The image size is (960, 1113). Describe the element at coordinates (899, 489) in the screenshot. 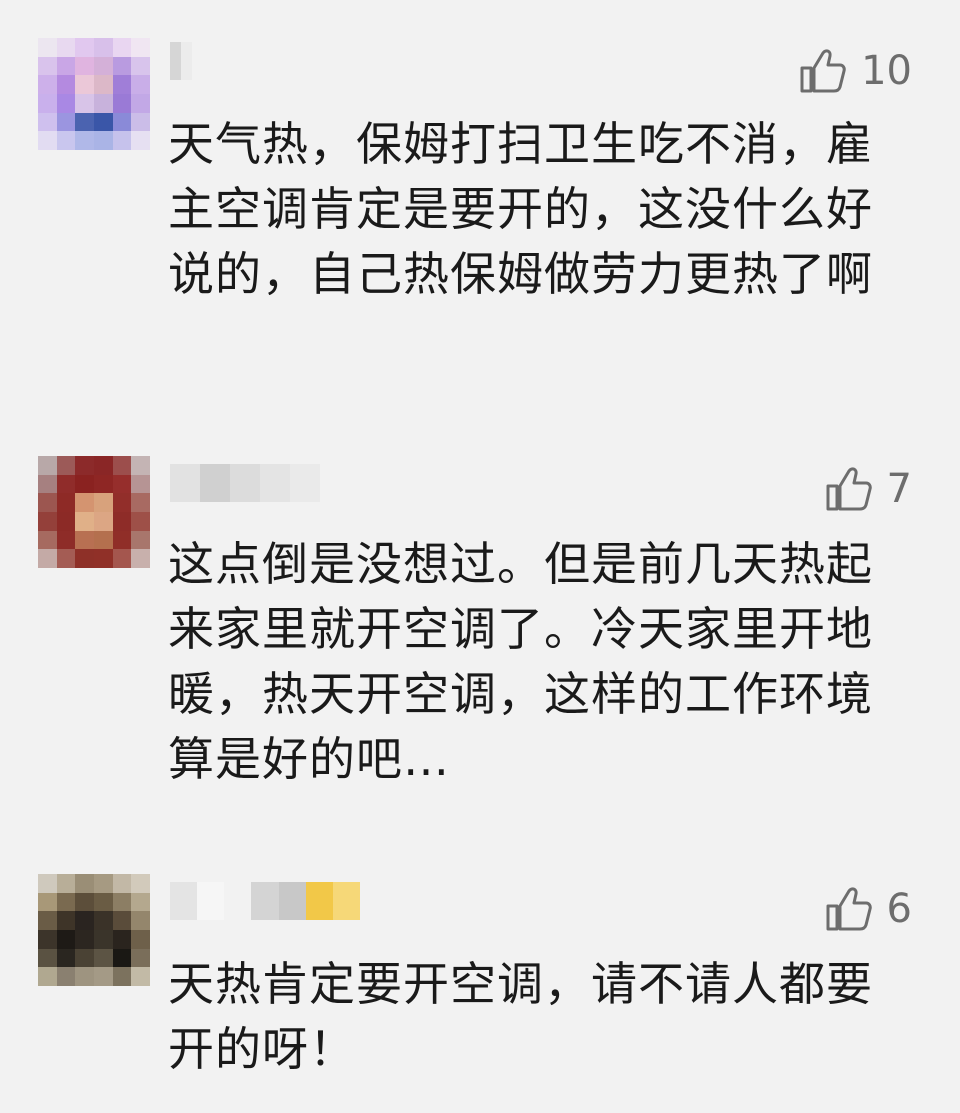

I see `like-count: 7` at that location.